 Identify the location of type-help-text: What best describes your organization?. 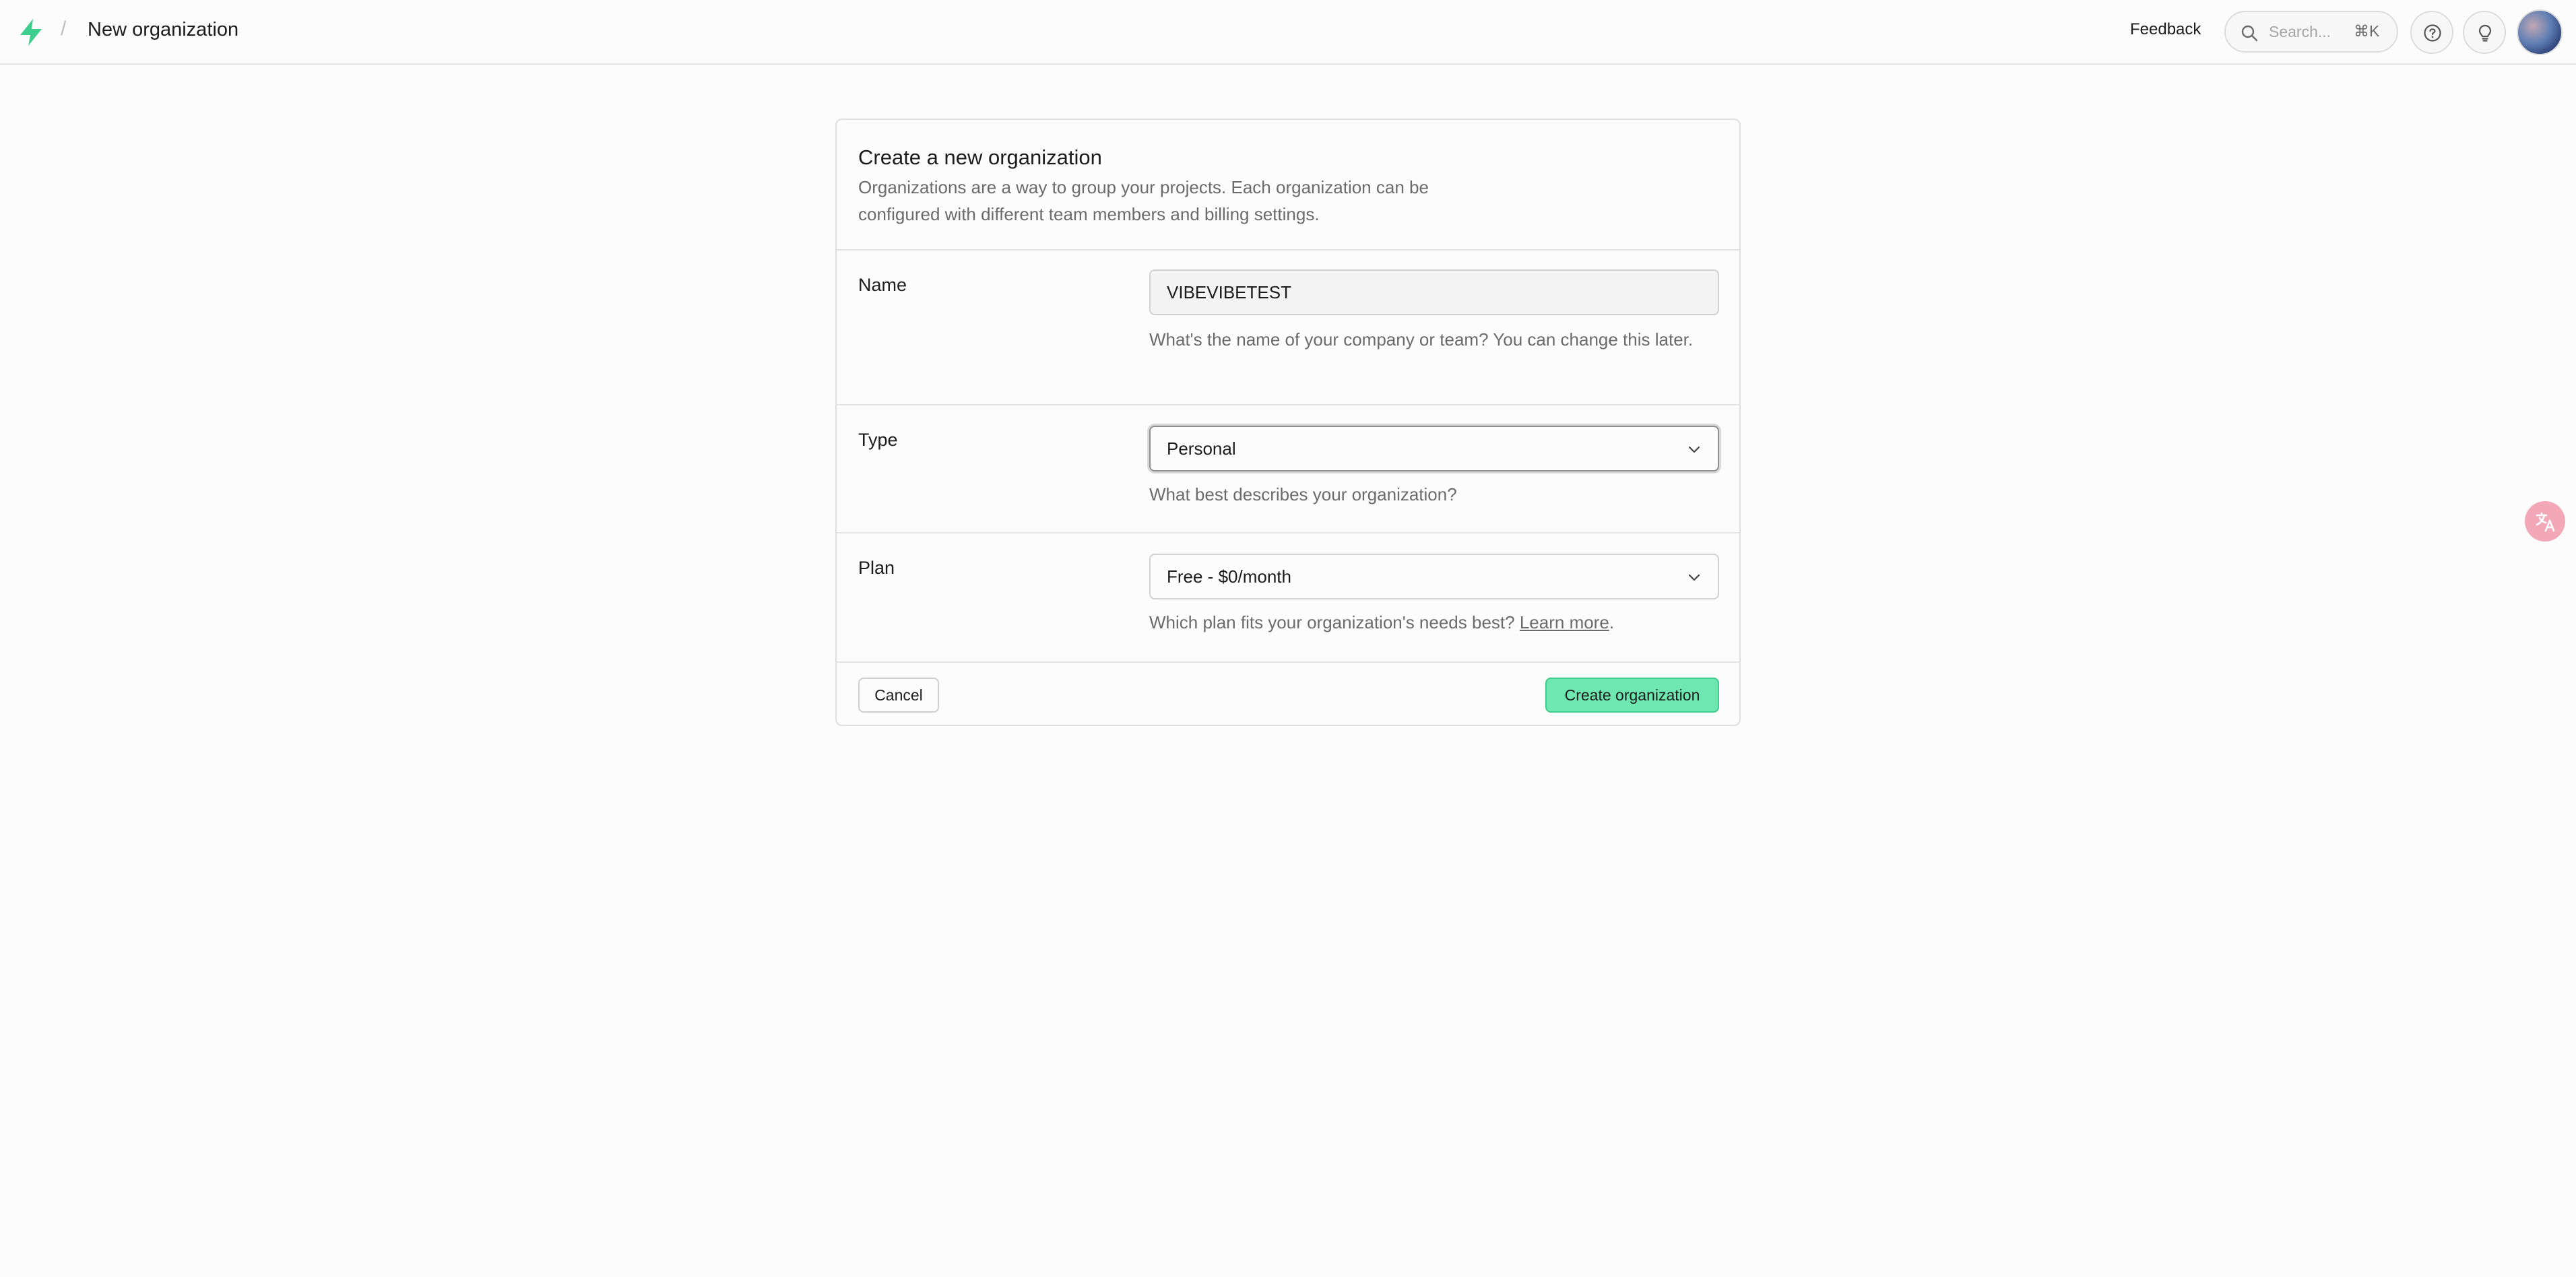
(1303, 494).